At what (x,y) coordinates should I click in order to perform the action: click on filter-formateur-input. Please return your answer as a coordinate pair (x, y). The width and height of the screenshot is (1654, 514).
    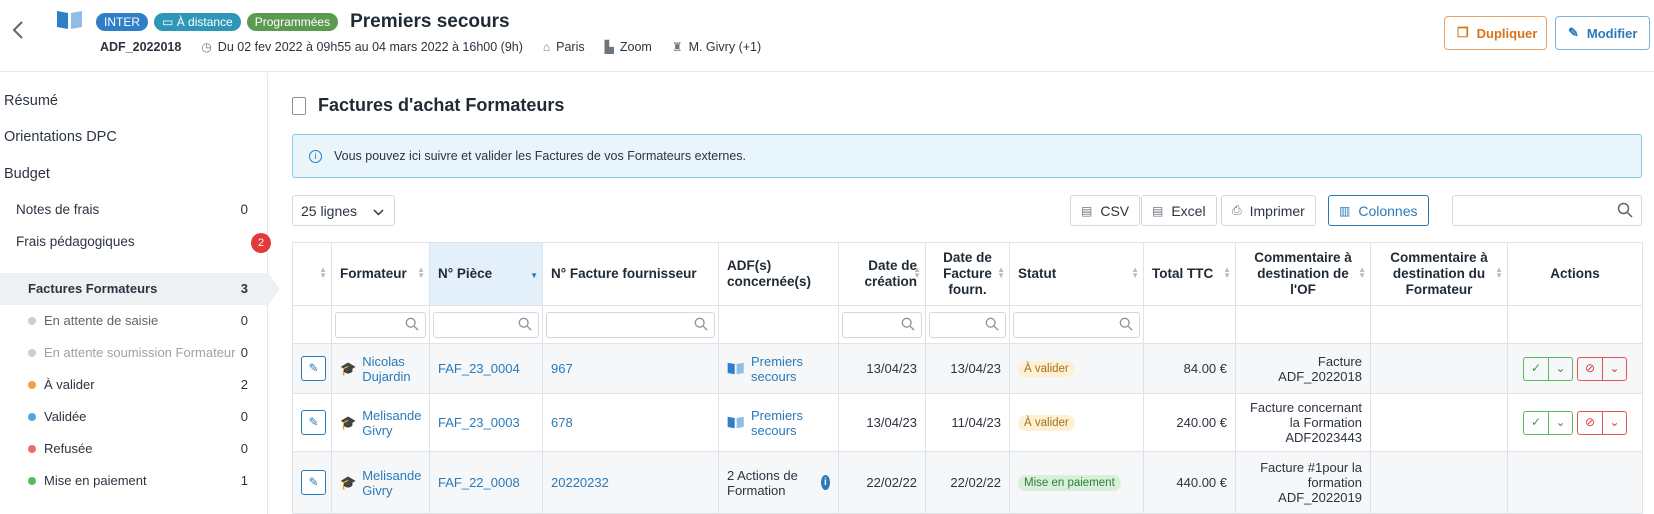
    Looking at the image, I should click on (380, 324).